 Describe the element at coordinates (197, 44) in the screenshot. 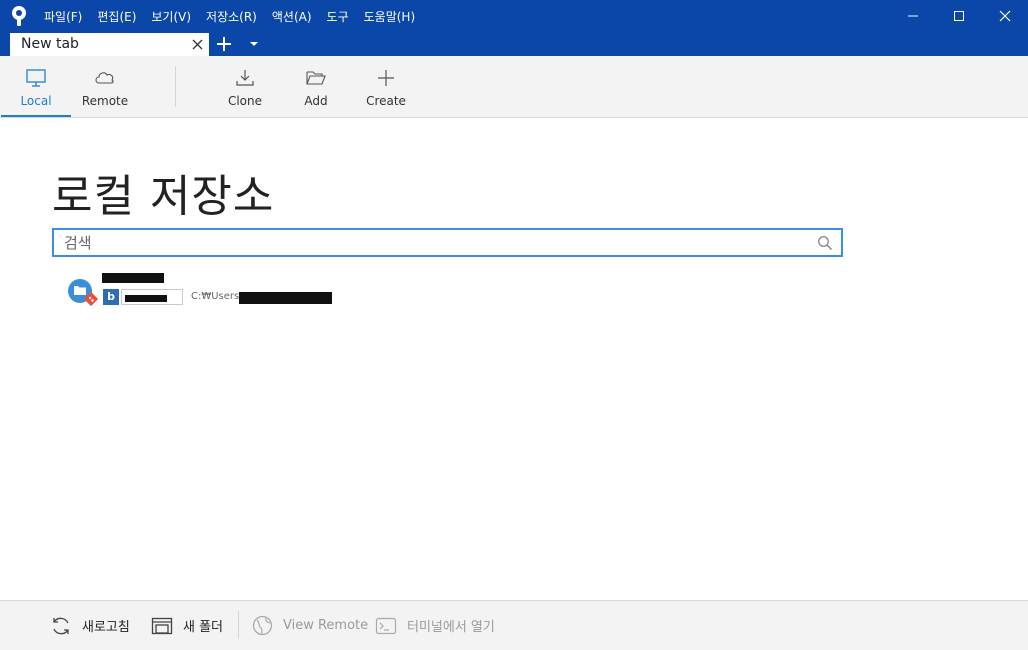

I see `tab-close-icon` at that location.